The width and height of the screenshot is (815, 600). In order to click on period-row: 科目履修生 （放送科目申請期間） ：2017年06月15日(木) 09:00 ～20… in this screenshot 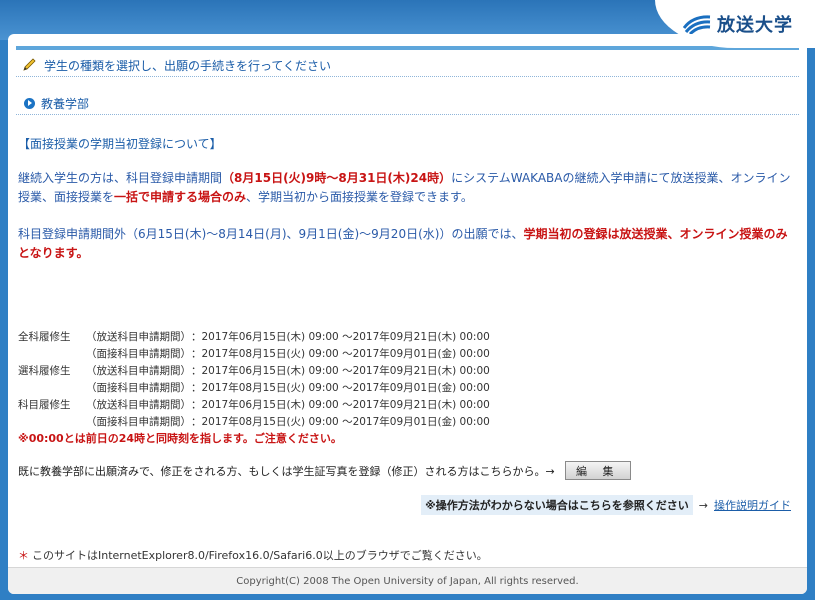, I will do `click(254, 405)`.